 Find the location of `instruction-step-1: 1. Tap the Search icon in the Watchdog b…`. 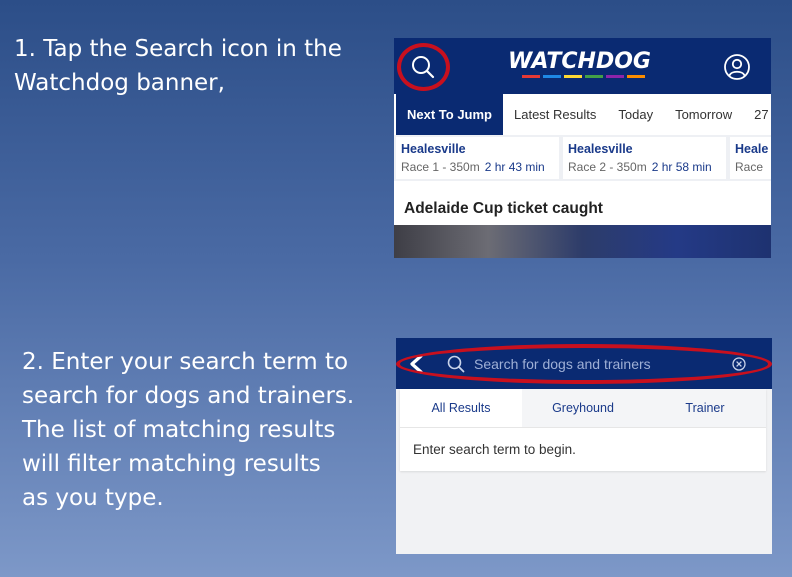

instruction-step-1: 1. Tap the Search icon in the Watchdog b… is located at coordinates (178, 66).